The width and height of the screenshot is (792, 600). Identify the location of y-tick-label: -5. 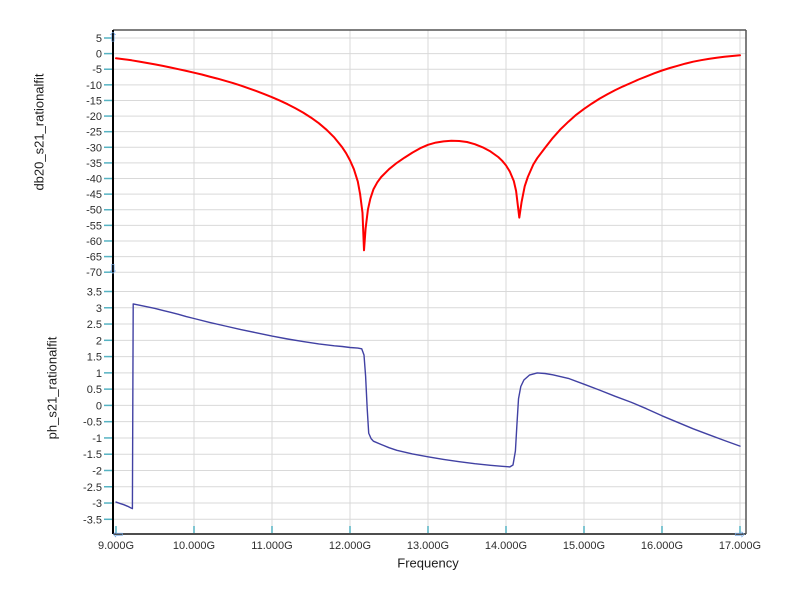
(97, 70).